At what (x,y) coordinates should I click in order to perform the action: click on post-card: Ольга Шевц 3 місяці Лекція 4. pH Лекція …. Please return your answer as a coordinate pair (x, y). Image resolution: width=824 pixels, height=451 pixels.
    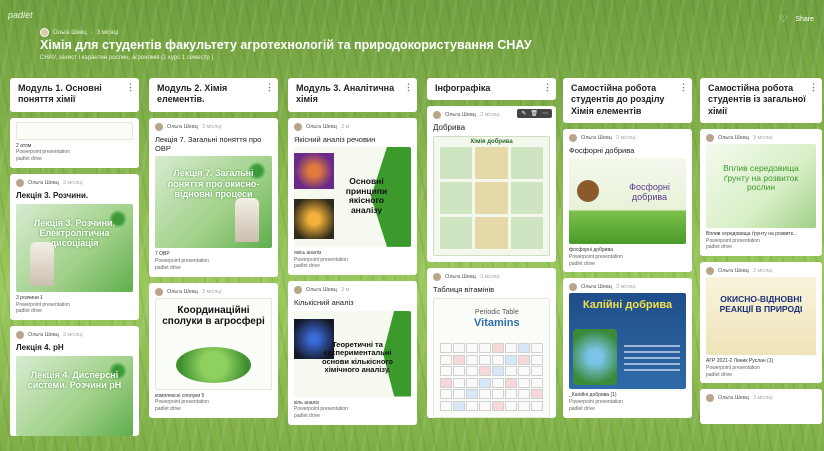
    Looking at the image, I should click on (74, 381).